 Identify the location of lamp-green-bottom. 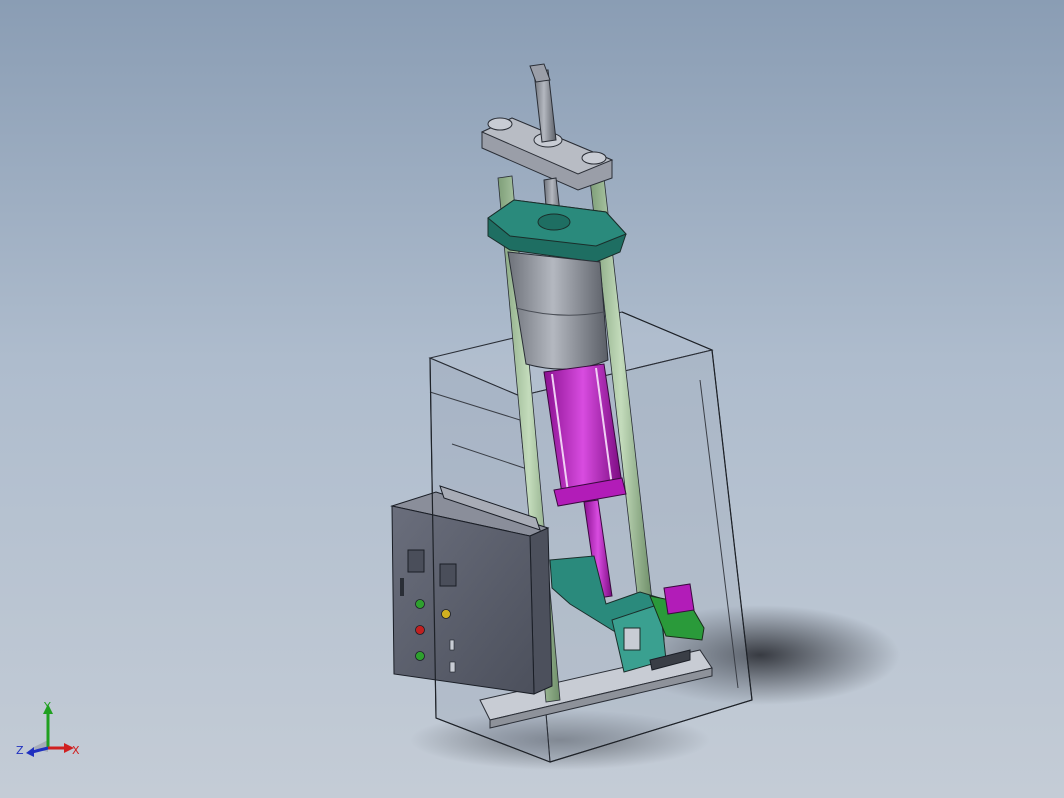
(420, 656).